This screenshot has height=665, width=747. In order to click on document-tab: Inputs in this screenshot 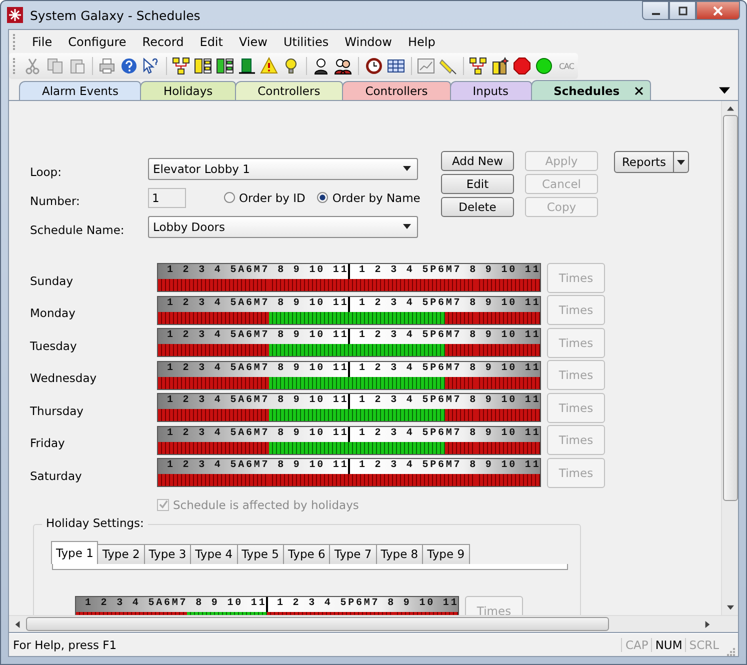, I will do `click(491, 90)`.